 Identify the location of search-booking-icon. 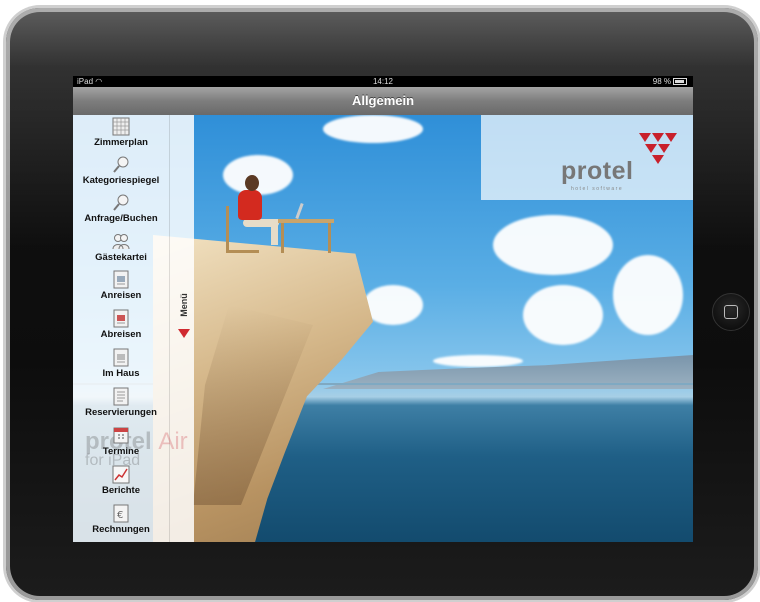
(121, 202).